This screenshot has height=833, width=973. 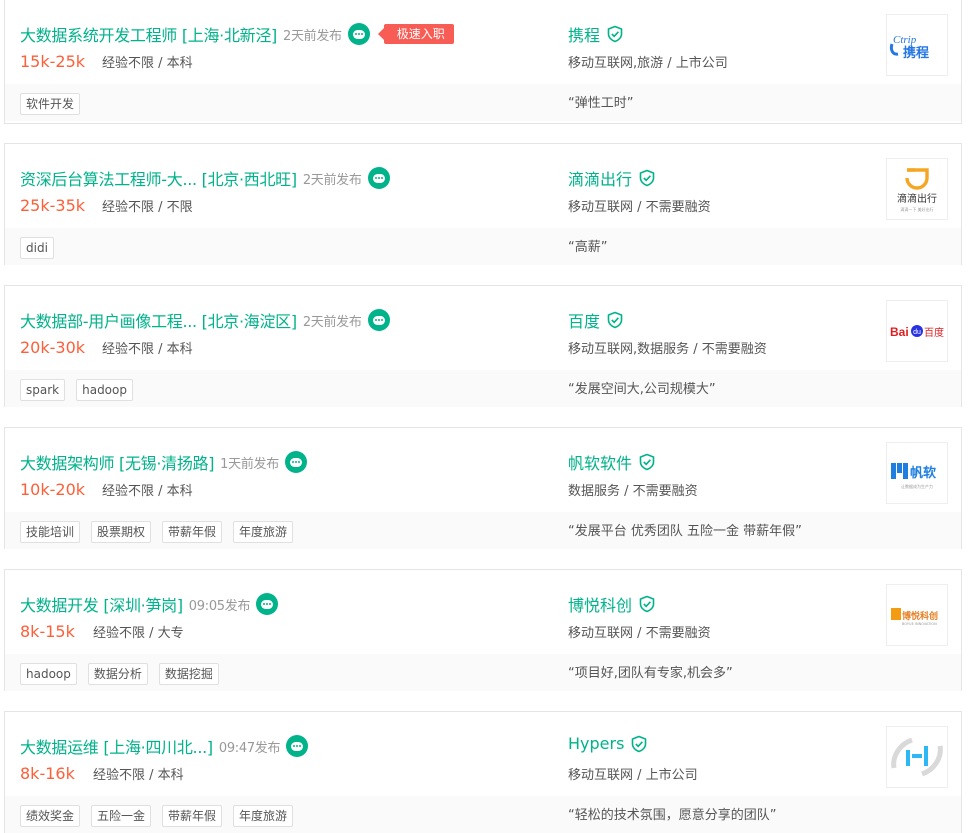 I want to click on company-name: 百度, so click(x=584, y=320).